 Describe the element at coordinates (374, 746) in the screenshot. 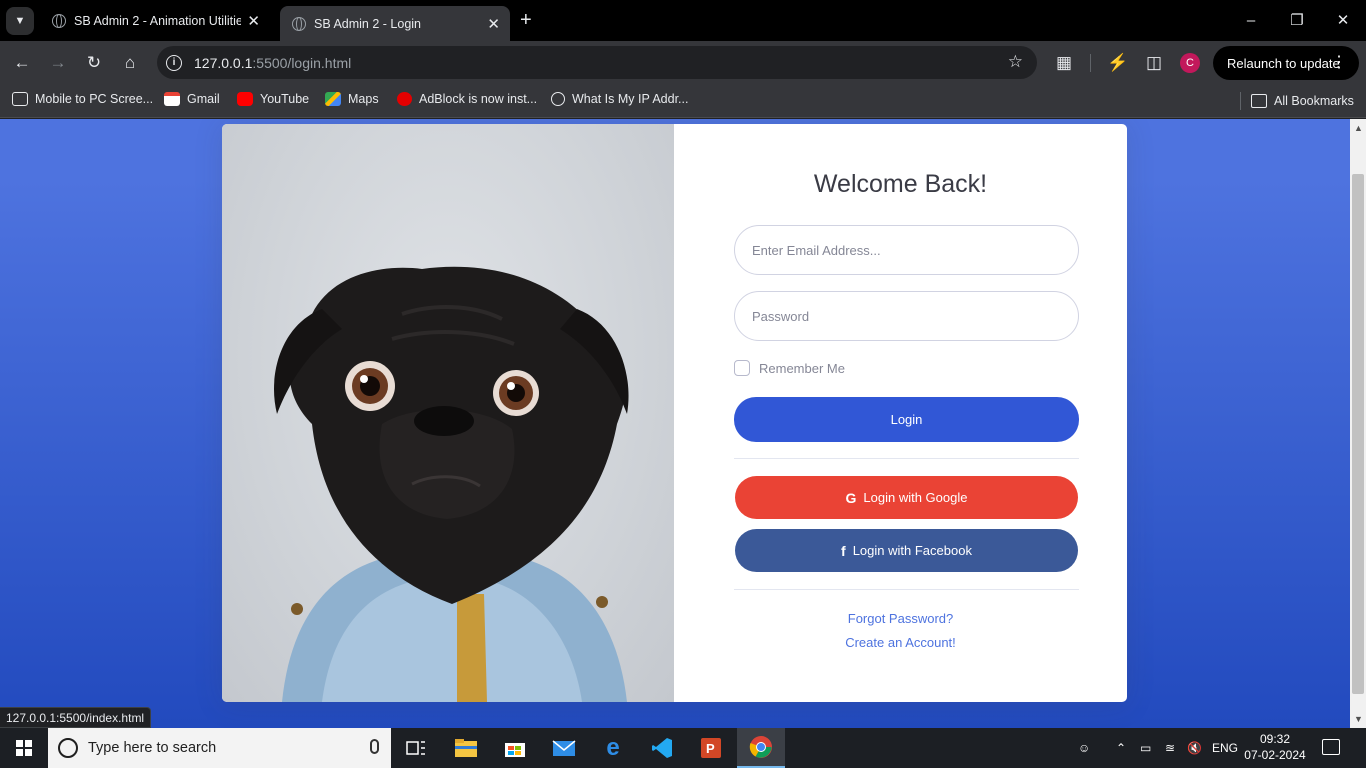

I see `microphone-icon` at that location.